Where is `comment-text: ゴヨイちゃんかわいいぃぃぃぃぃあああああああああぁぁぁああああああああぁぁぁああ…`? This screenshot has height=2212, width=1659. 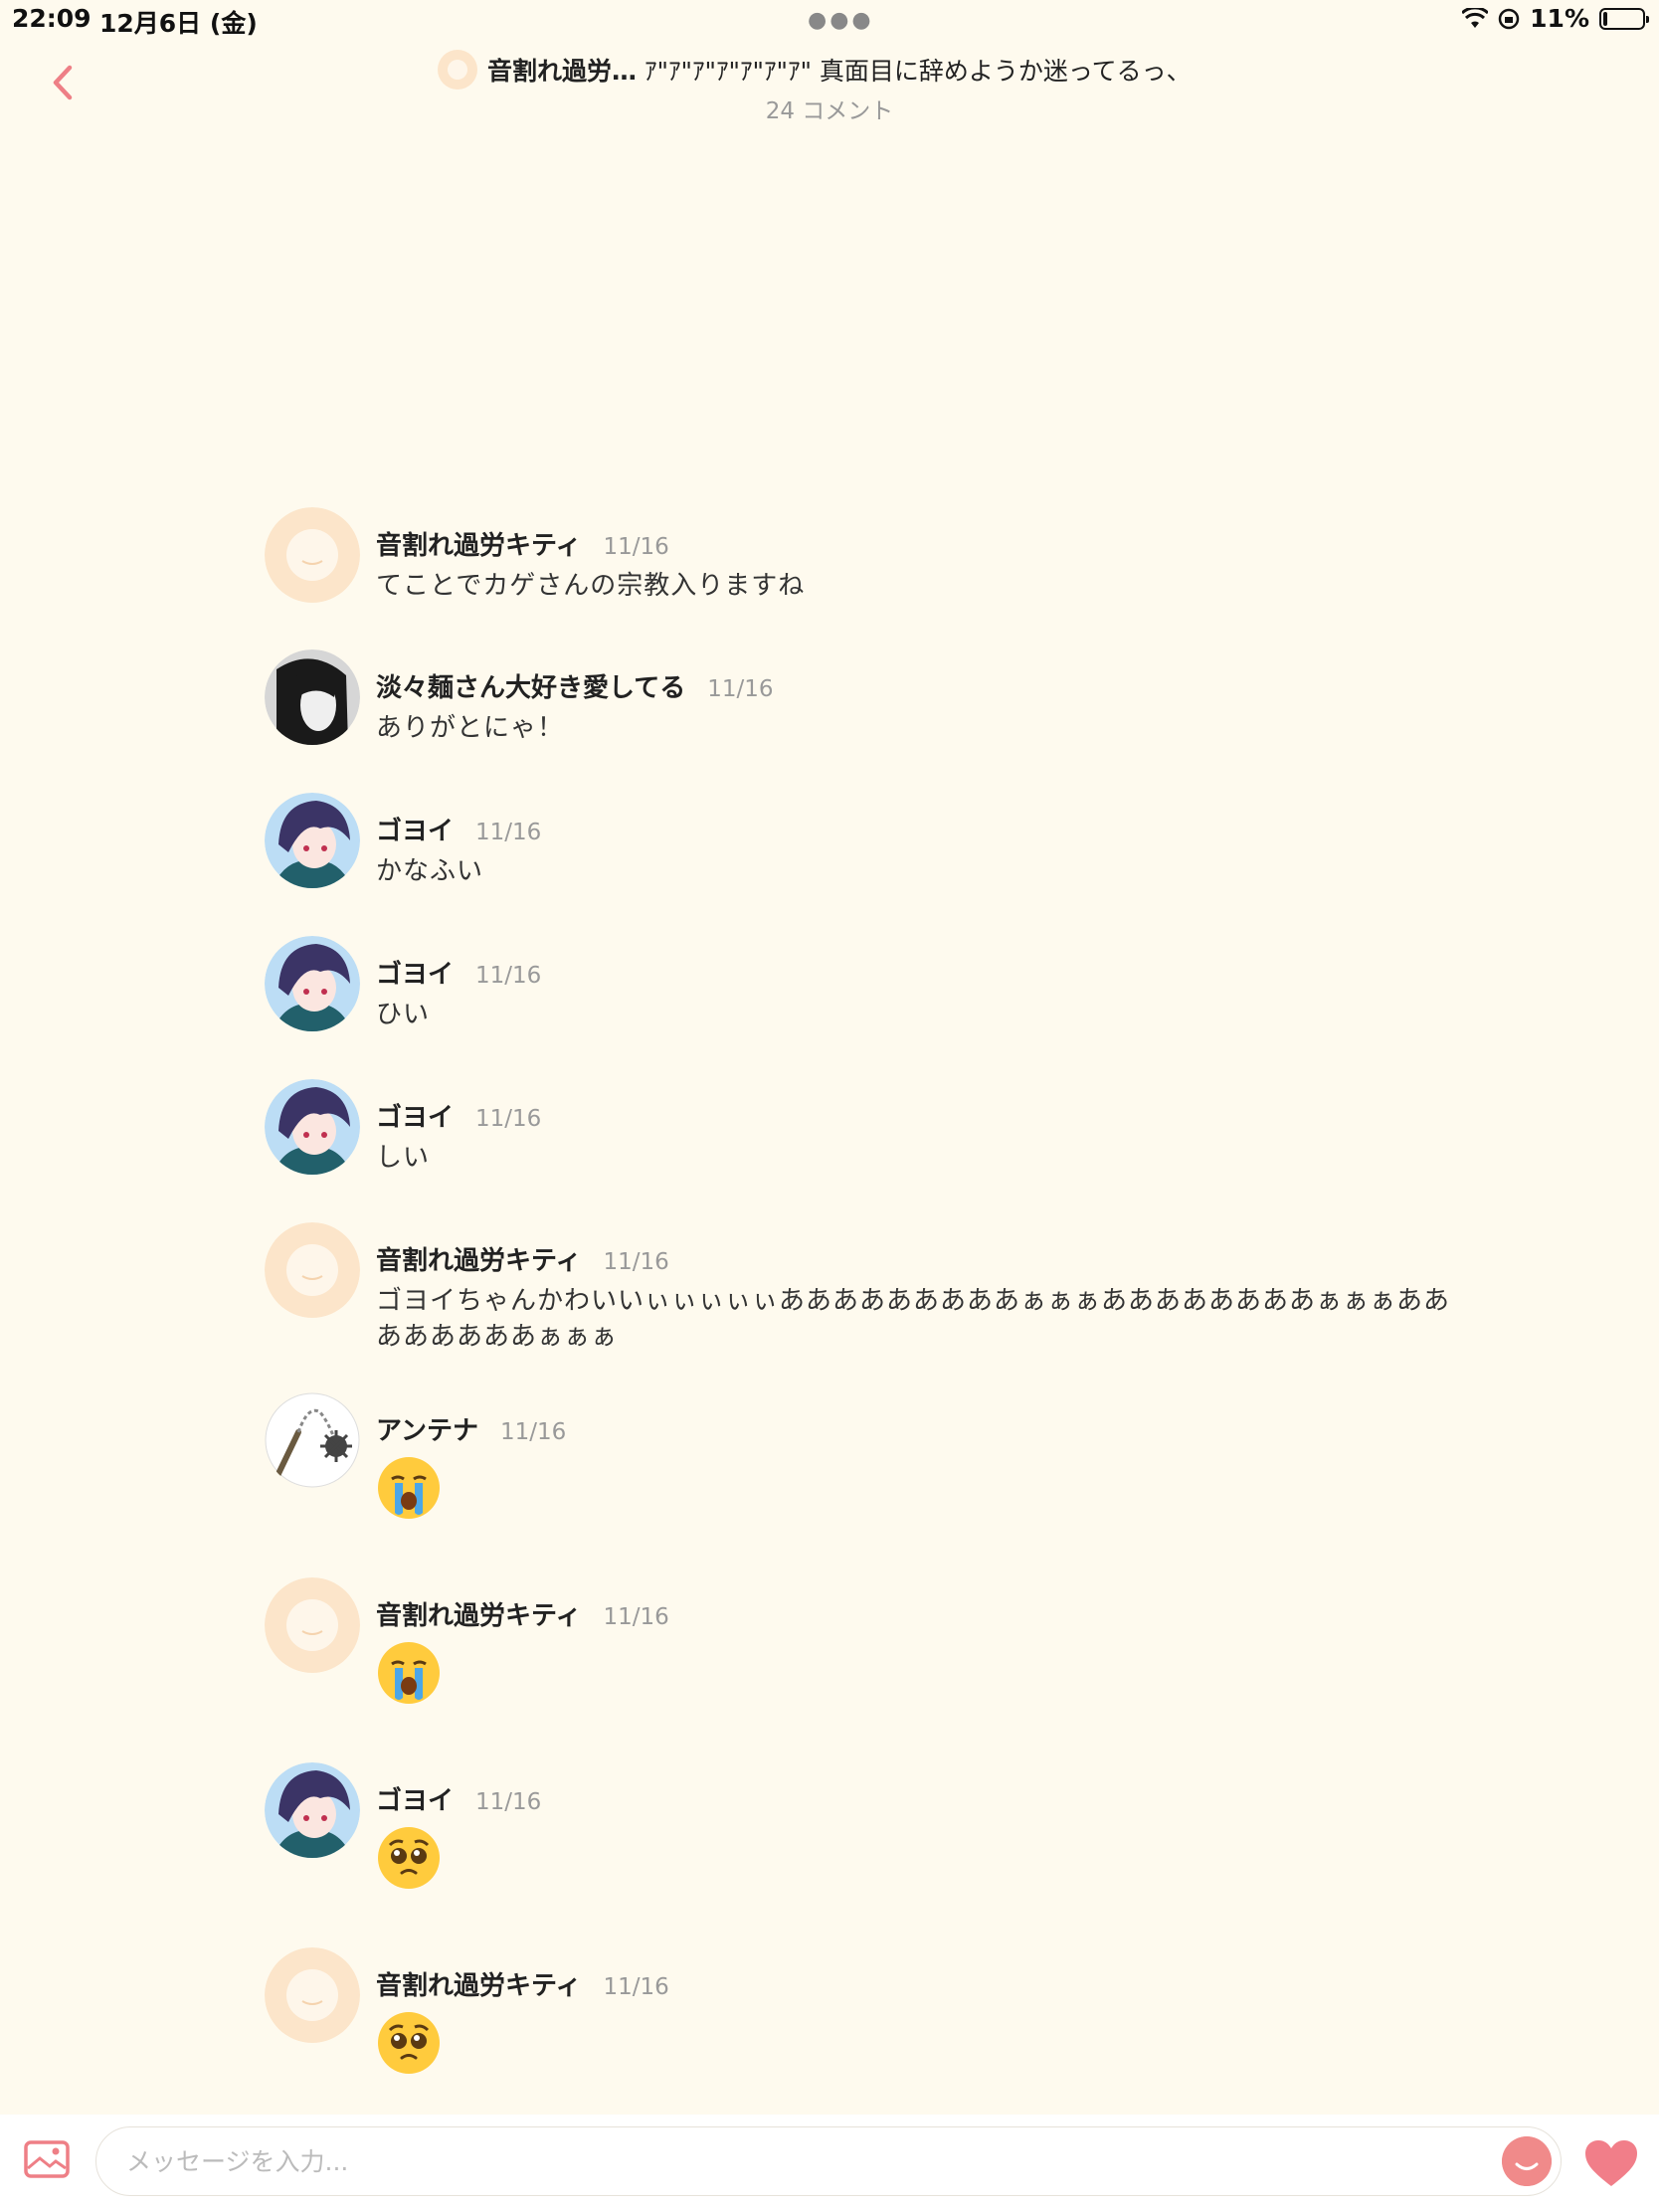 comment-text: ゴヨイちゃんかわいいぃぃぃぃぃあああああああああぁぁぁああああああああぁぁぁああ… is located at coordinates (913, 1319).